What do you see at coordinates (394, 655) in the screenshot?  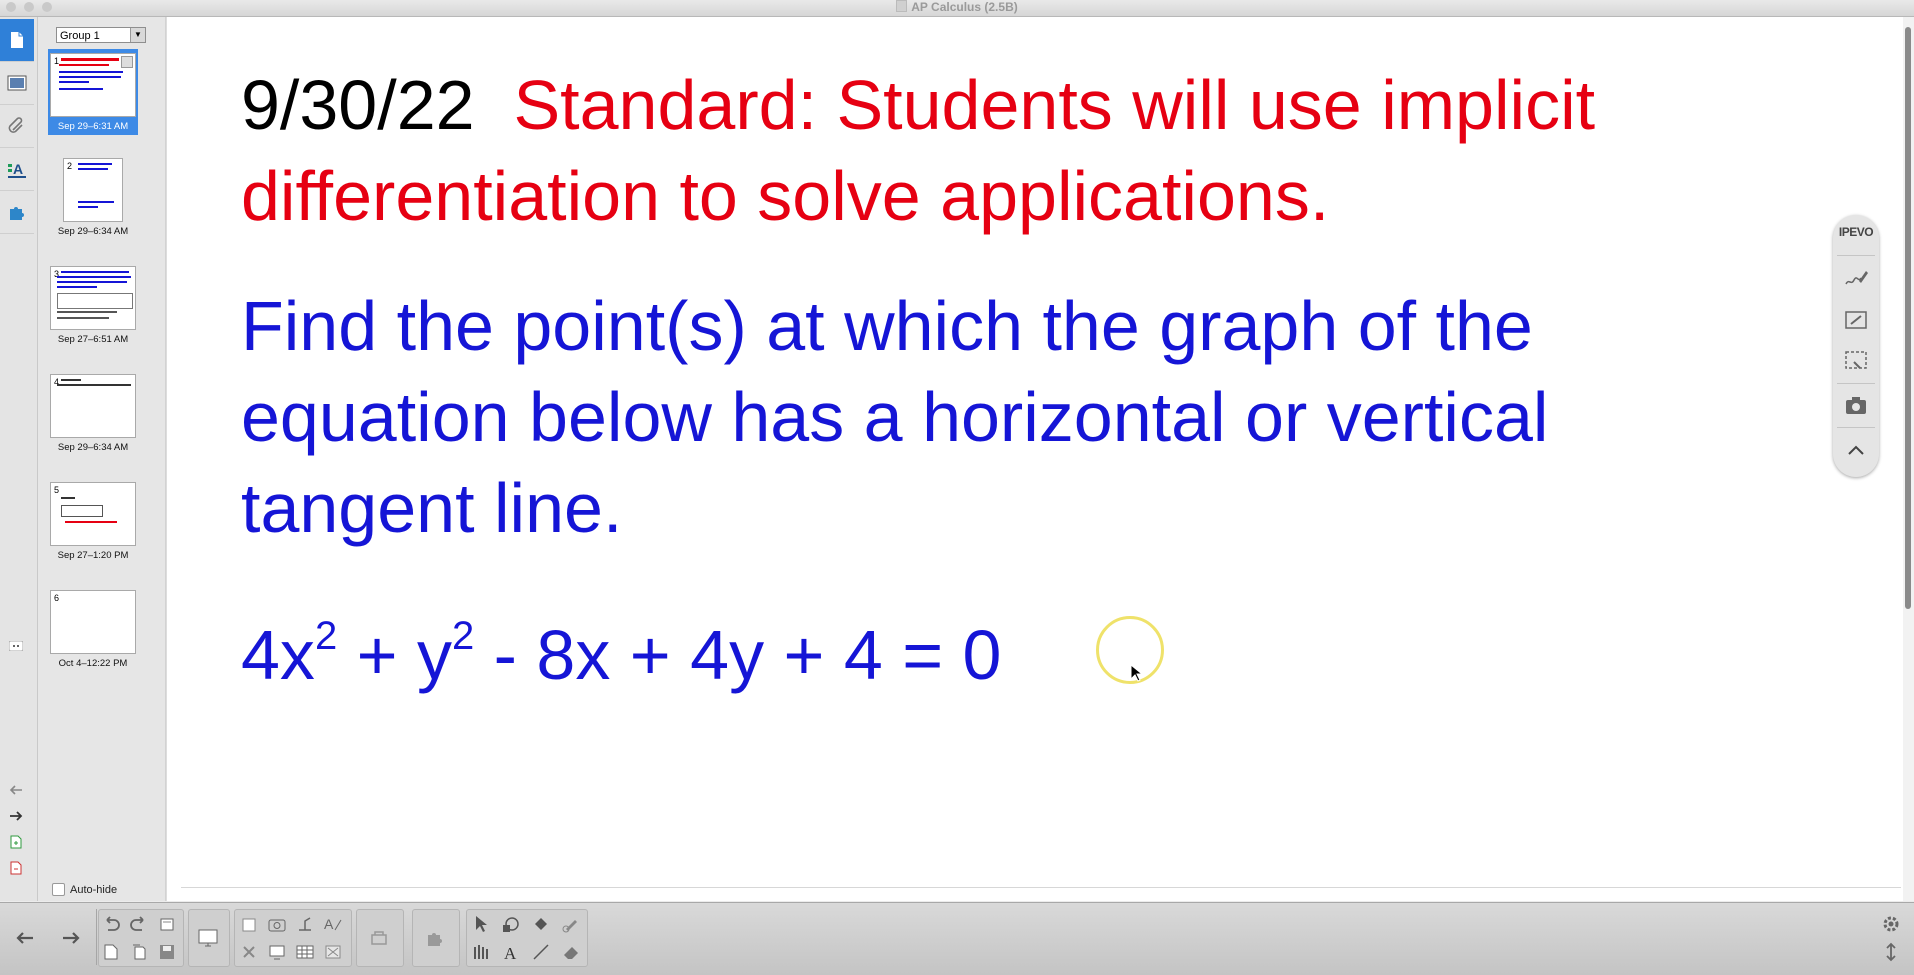 I see `equation-term: + y` at bounding box center [394, 655].